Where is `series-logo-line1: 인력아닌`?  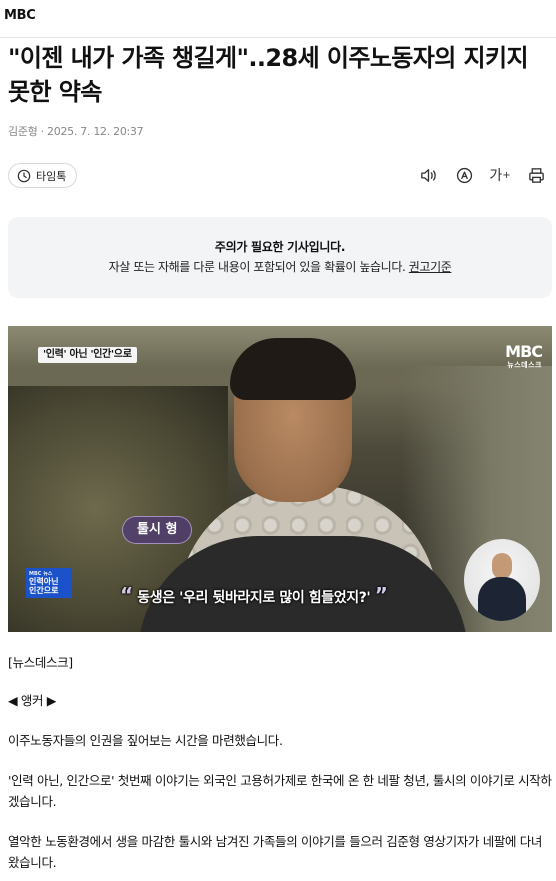 series-logo-line1: 인력아닌 is located at coordinates (44, 581).